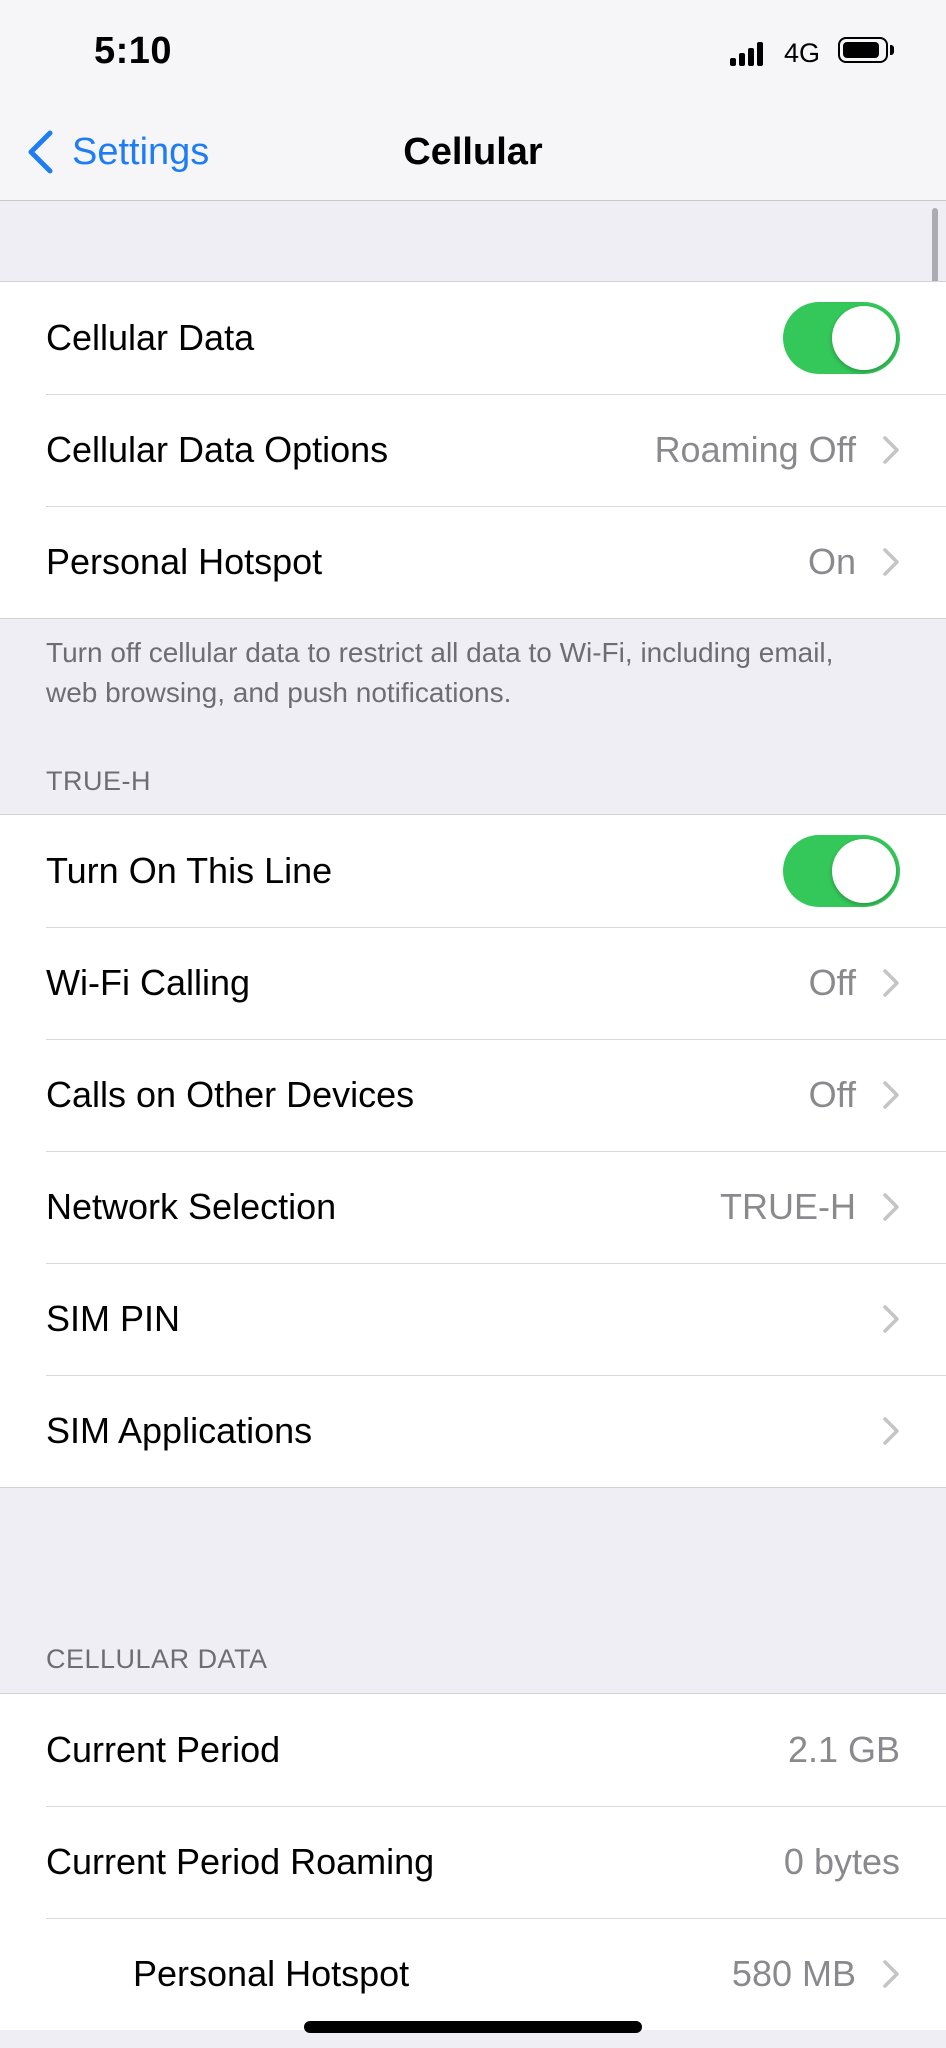 The width and height of the screenshot is (946, 2048). What do you see at coordinates (788, 1206) in the screenshot?
I see `network-selection-value: TRUE-H` at bounding box center [788, 1206].